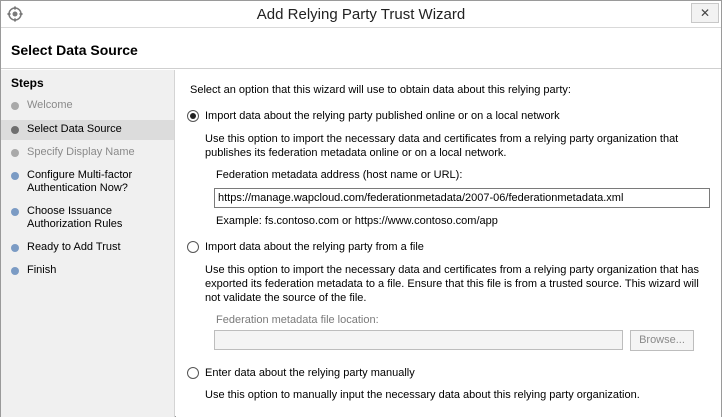 The image size is (722, 417). What do you see at coordinates (50, 105) in the screenshot?
I see `step-label: Welcome` at bounding box center [50, 105].